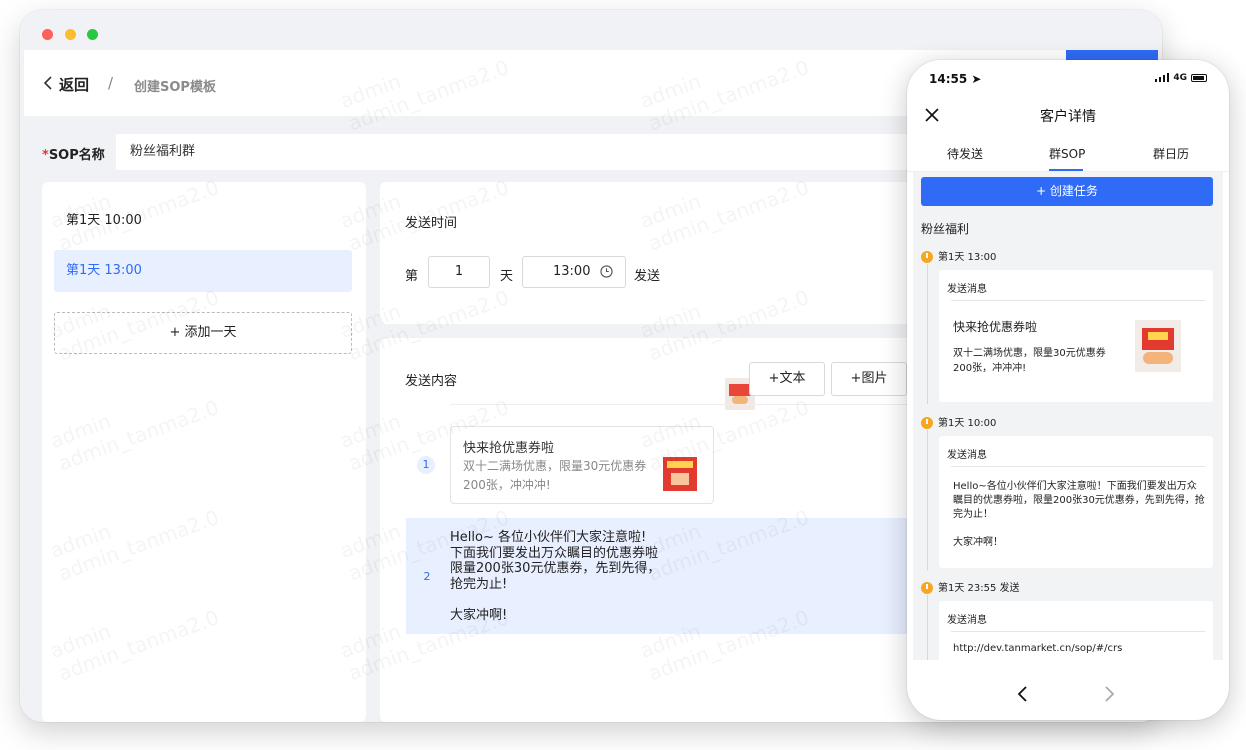 The width and height of the screenshot is (1246, 750). I want to click on phone-tabs: 待发送 群SOP 群日历, so click(1068, 153).